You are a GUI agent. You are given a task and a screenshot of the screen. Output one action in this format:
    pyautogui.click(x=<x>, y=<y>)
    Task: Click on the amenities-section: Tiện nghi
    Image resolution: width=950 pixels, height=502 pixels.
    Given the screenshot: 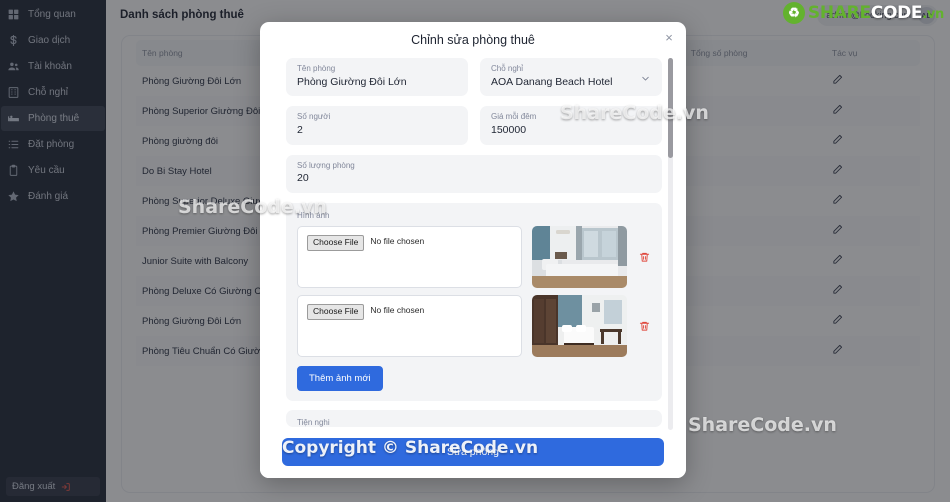 What is the action you would take?
    pyautogui.click(x=474, y=419)
    